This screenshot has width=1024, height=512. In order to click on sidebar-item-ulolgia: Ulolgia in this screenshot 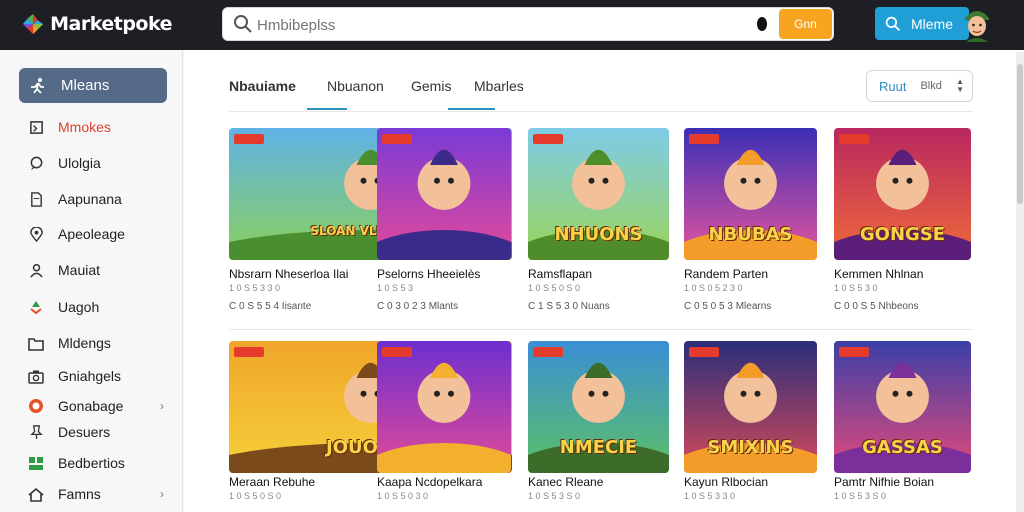, I will do `click(103, 163)`.